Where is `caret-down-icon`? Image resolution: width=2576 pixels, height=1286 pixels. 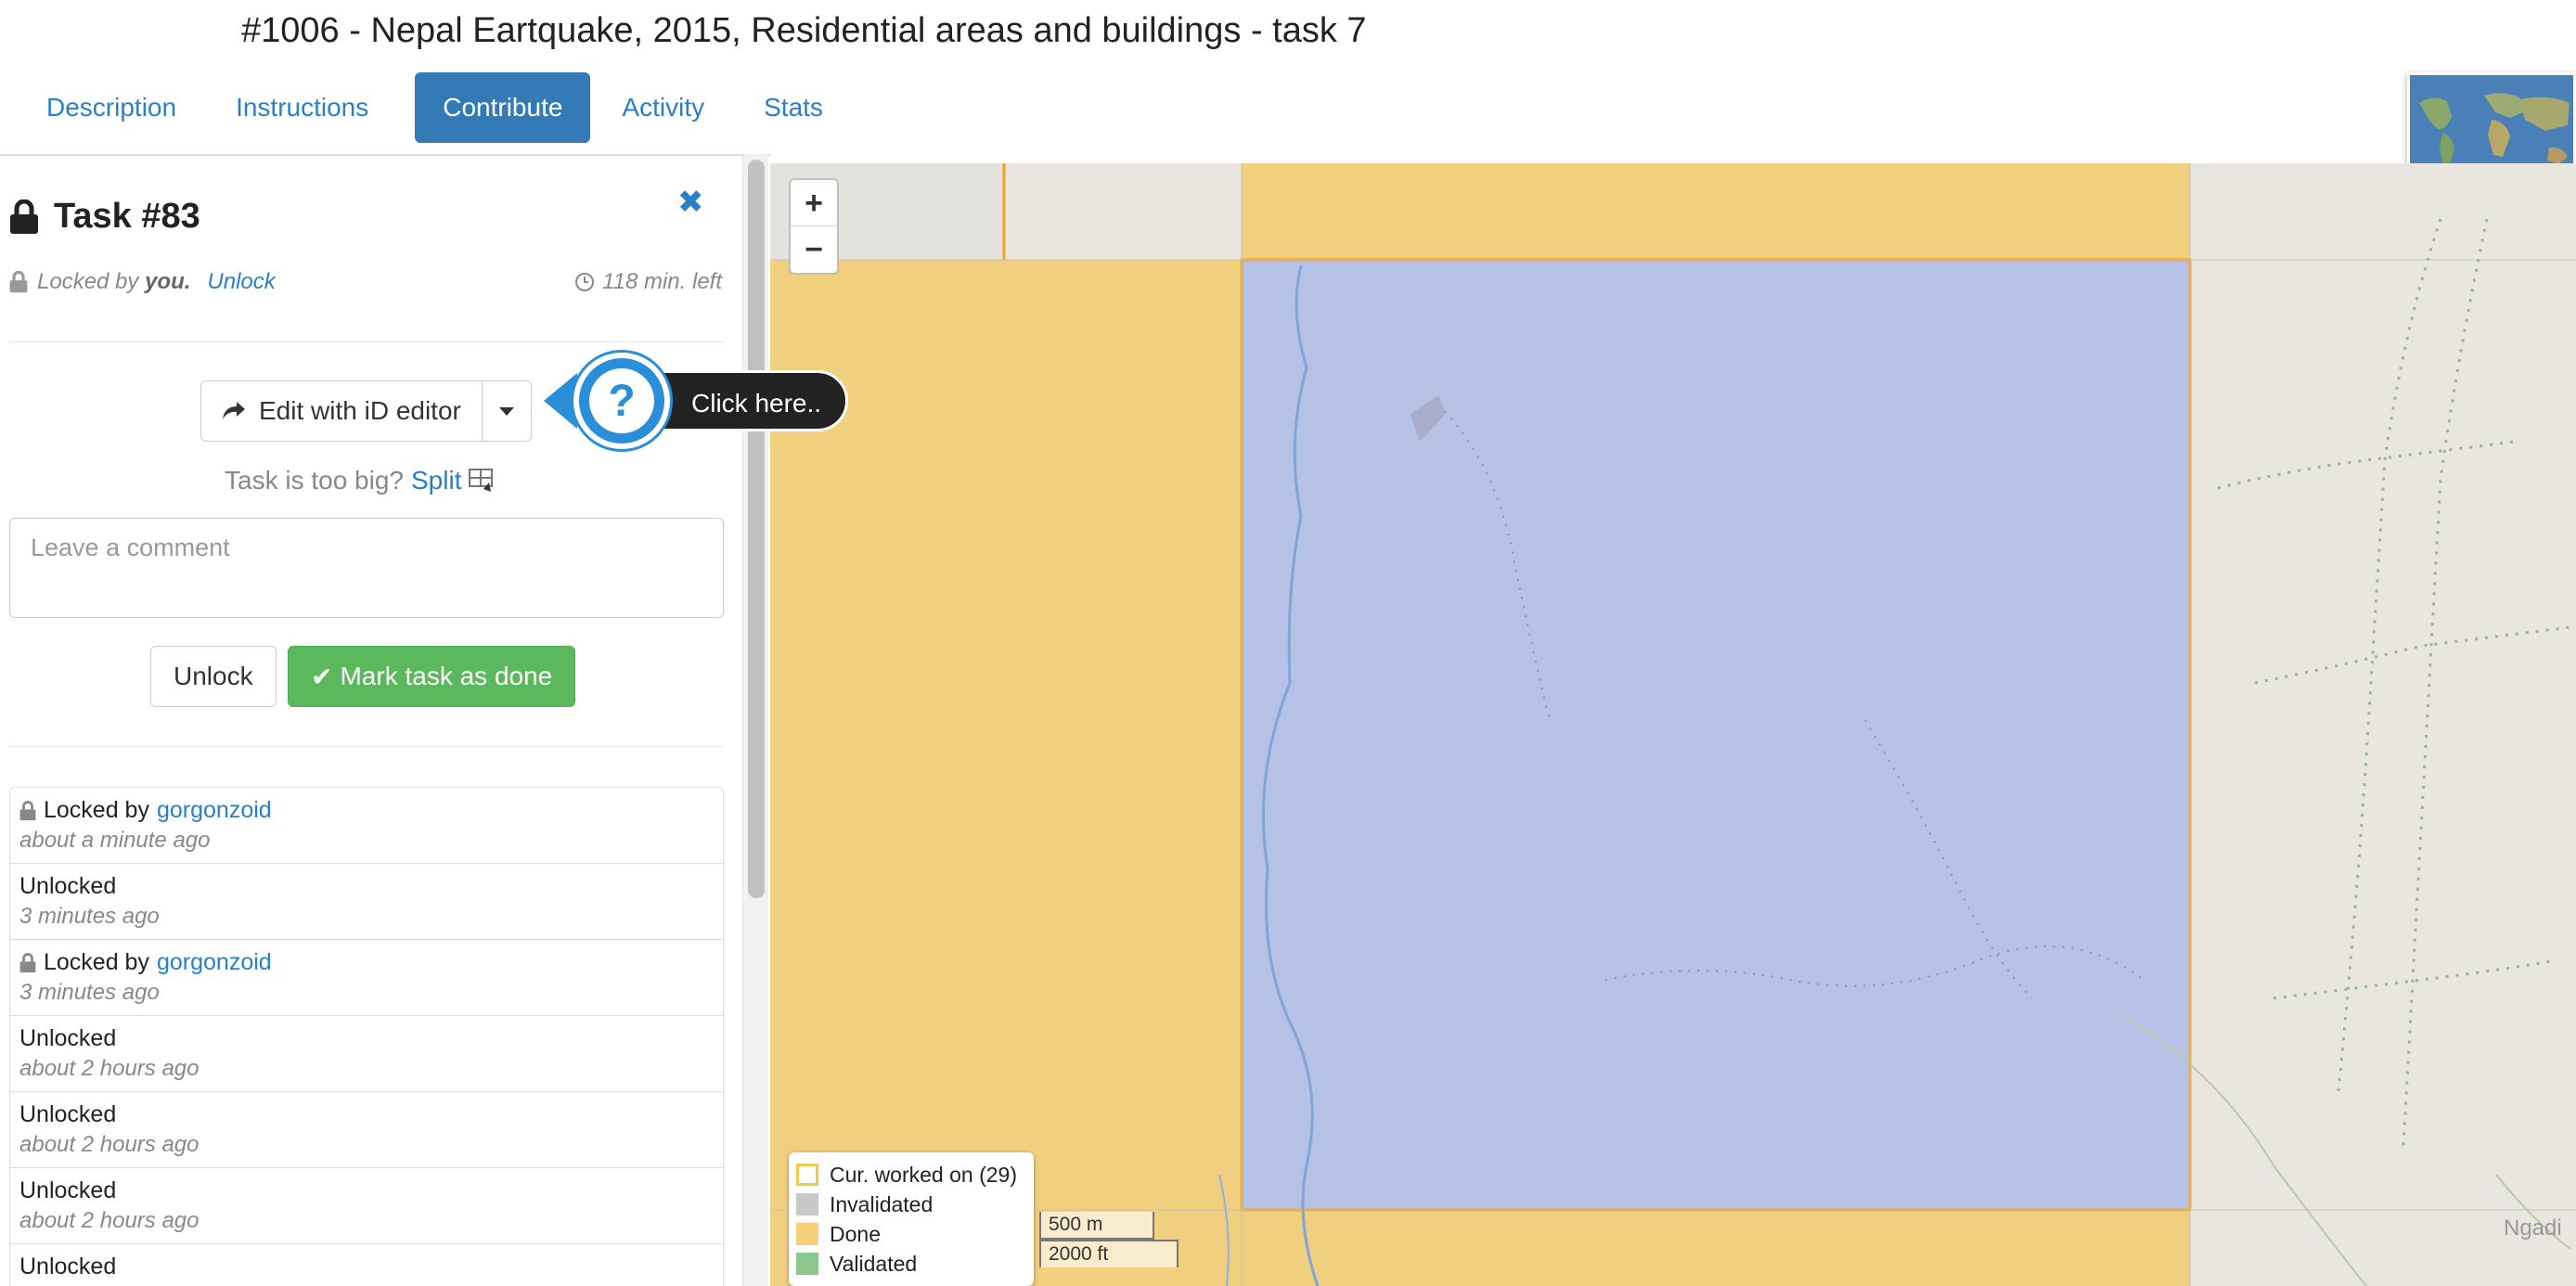
caret-down-icon is located at coordinates (506, 411).